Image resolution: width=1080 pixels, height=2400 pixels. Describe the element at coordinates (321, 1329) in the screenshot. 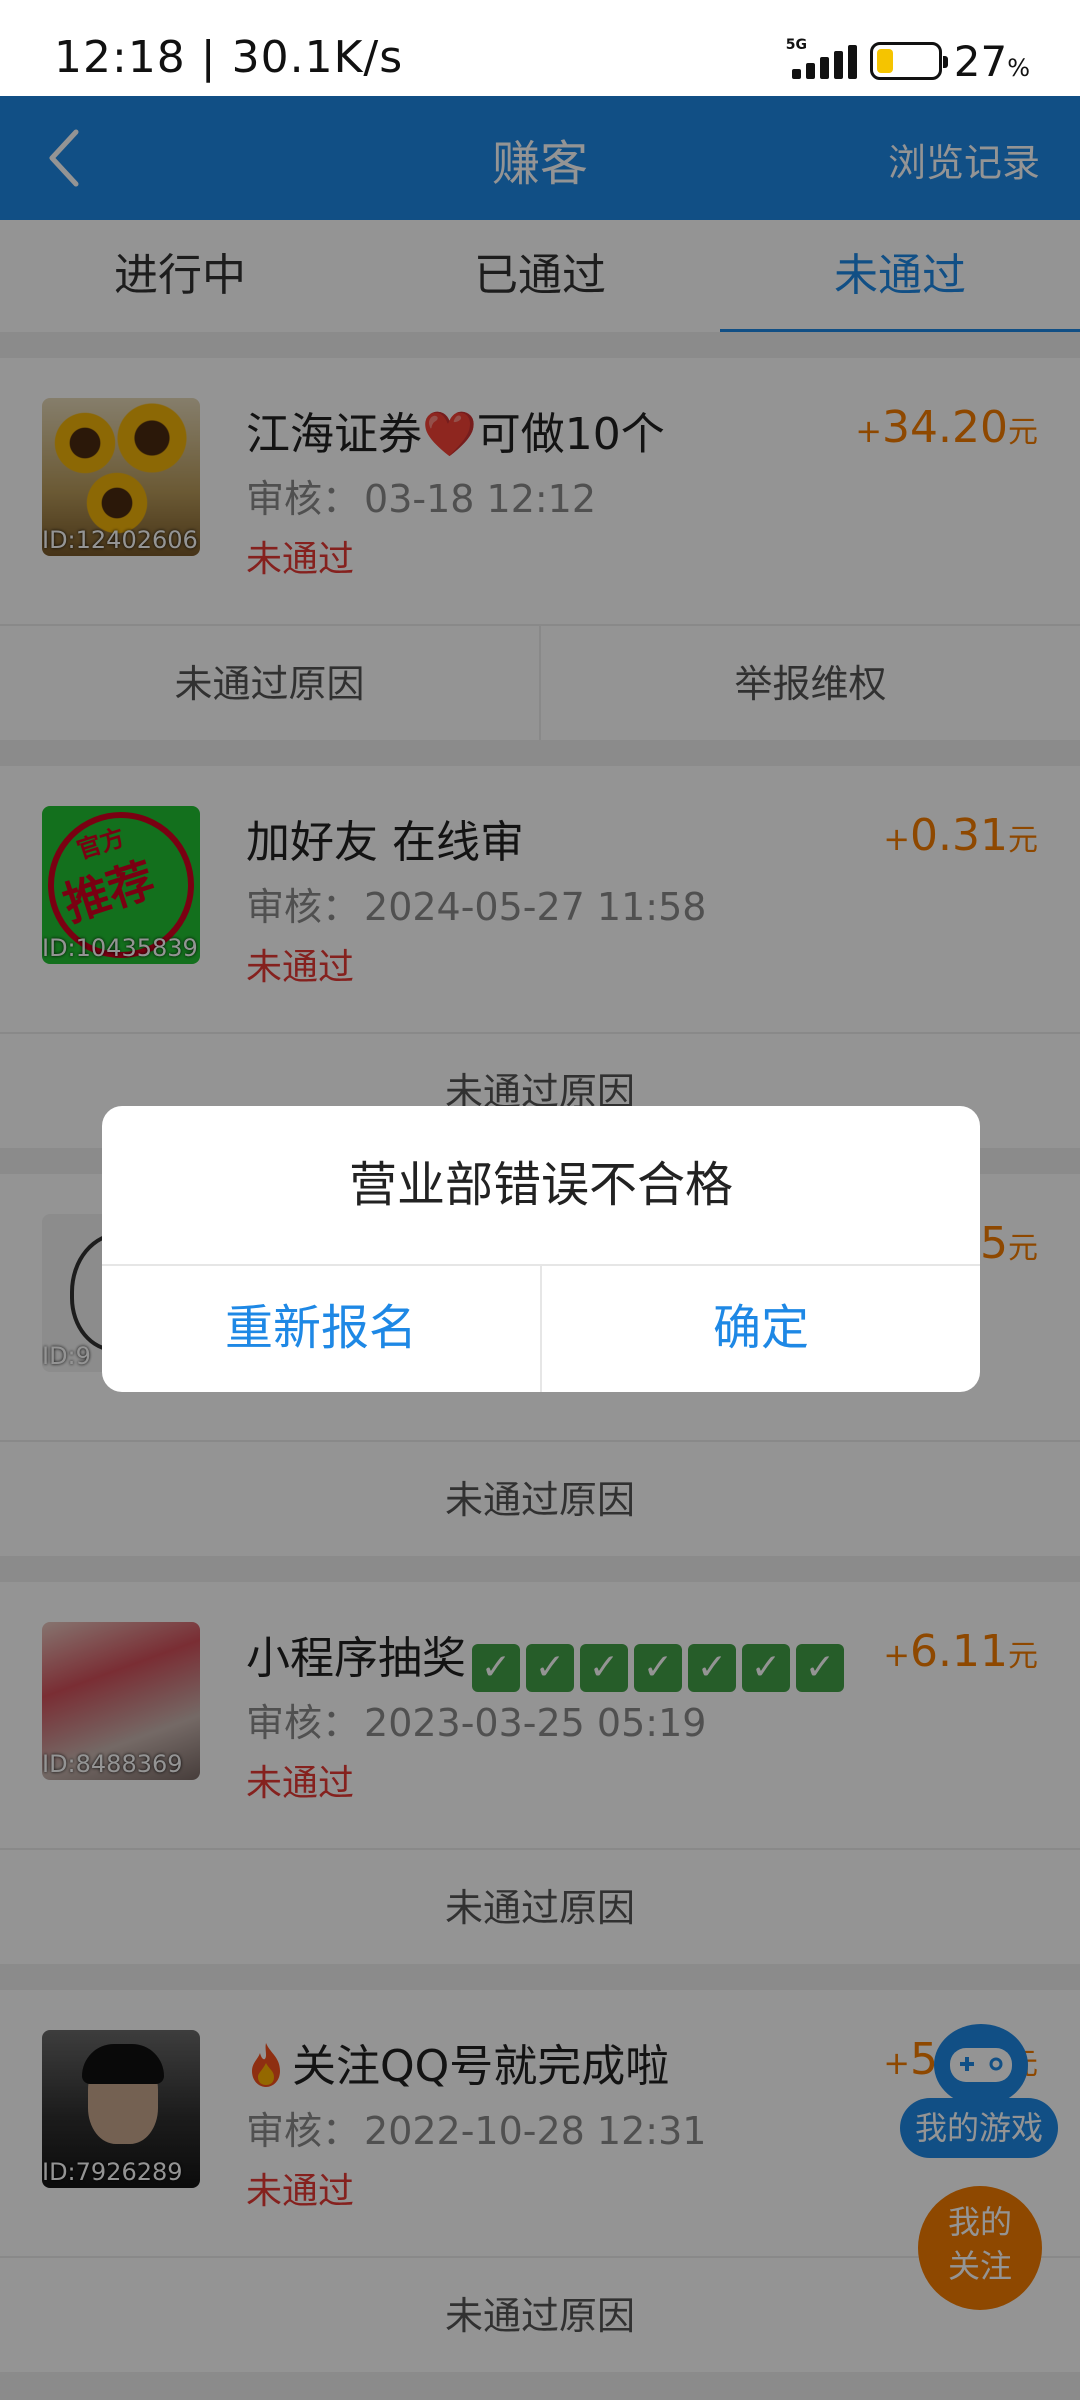

I see `reapply-button: 重新报名` at that location.